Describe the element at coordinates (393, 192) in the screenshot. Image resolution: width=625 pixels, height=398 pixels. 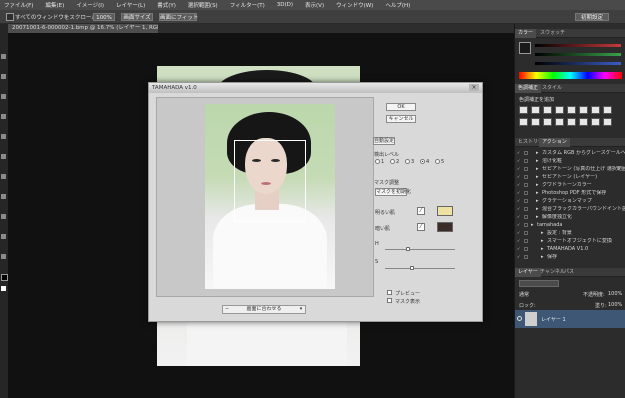
I see `mask-reset-button: マスクを初期化` at that location.